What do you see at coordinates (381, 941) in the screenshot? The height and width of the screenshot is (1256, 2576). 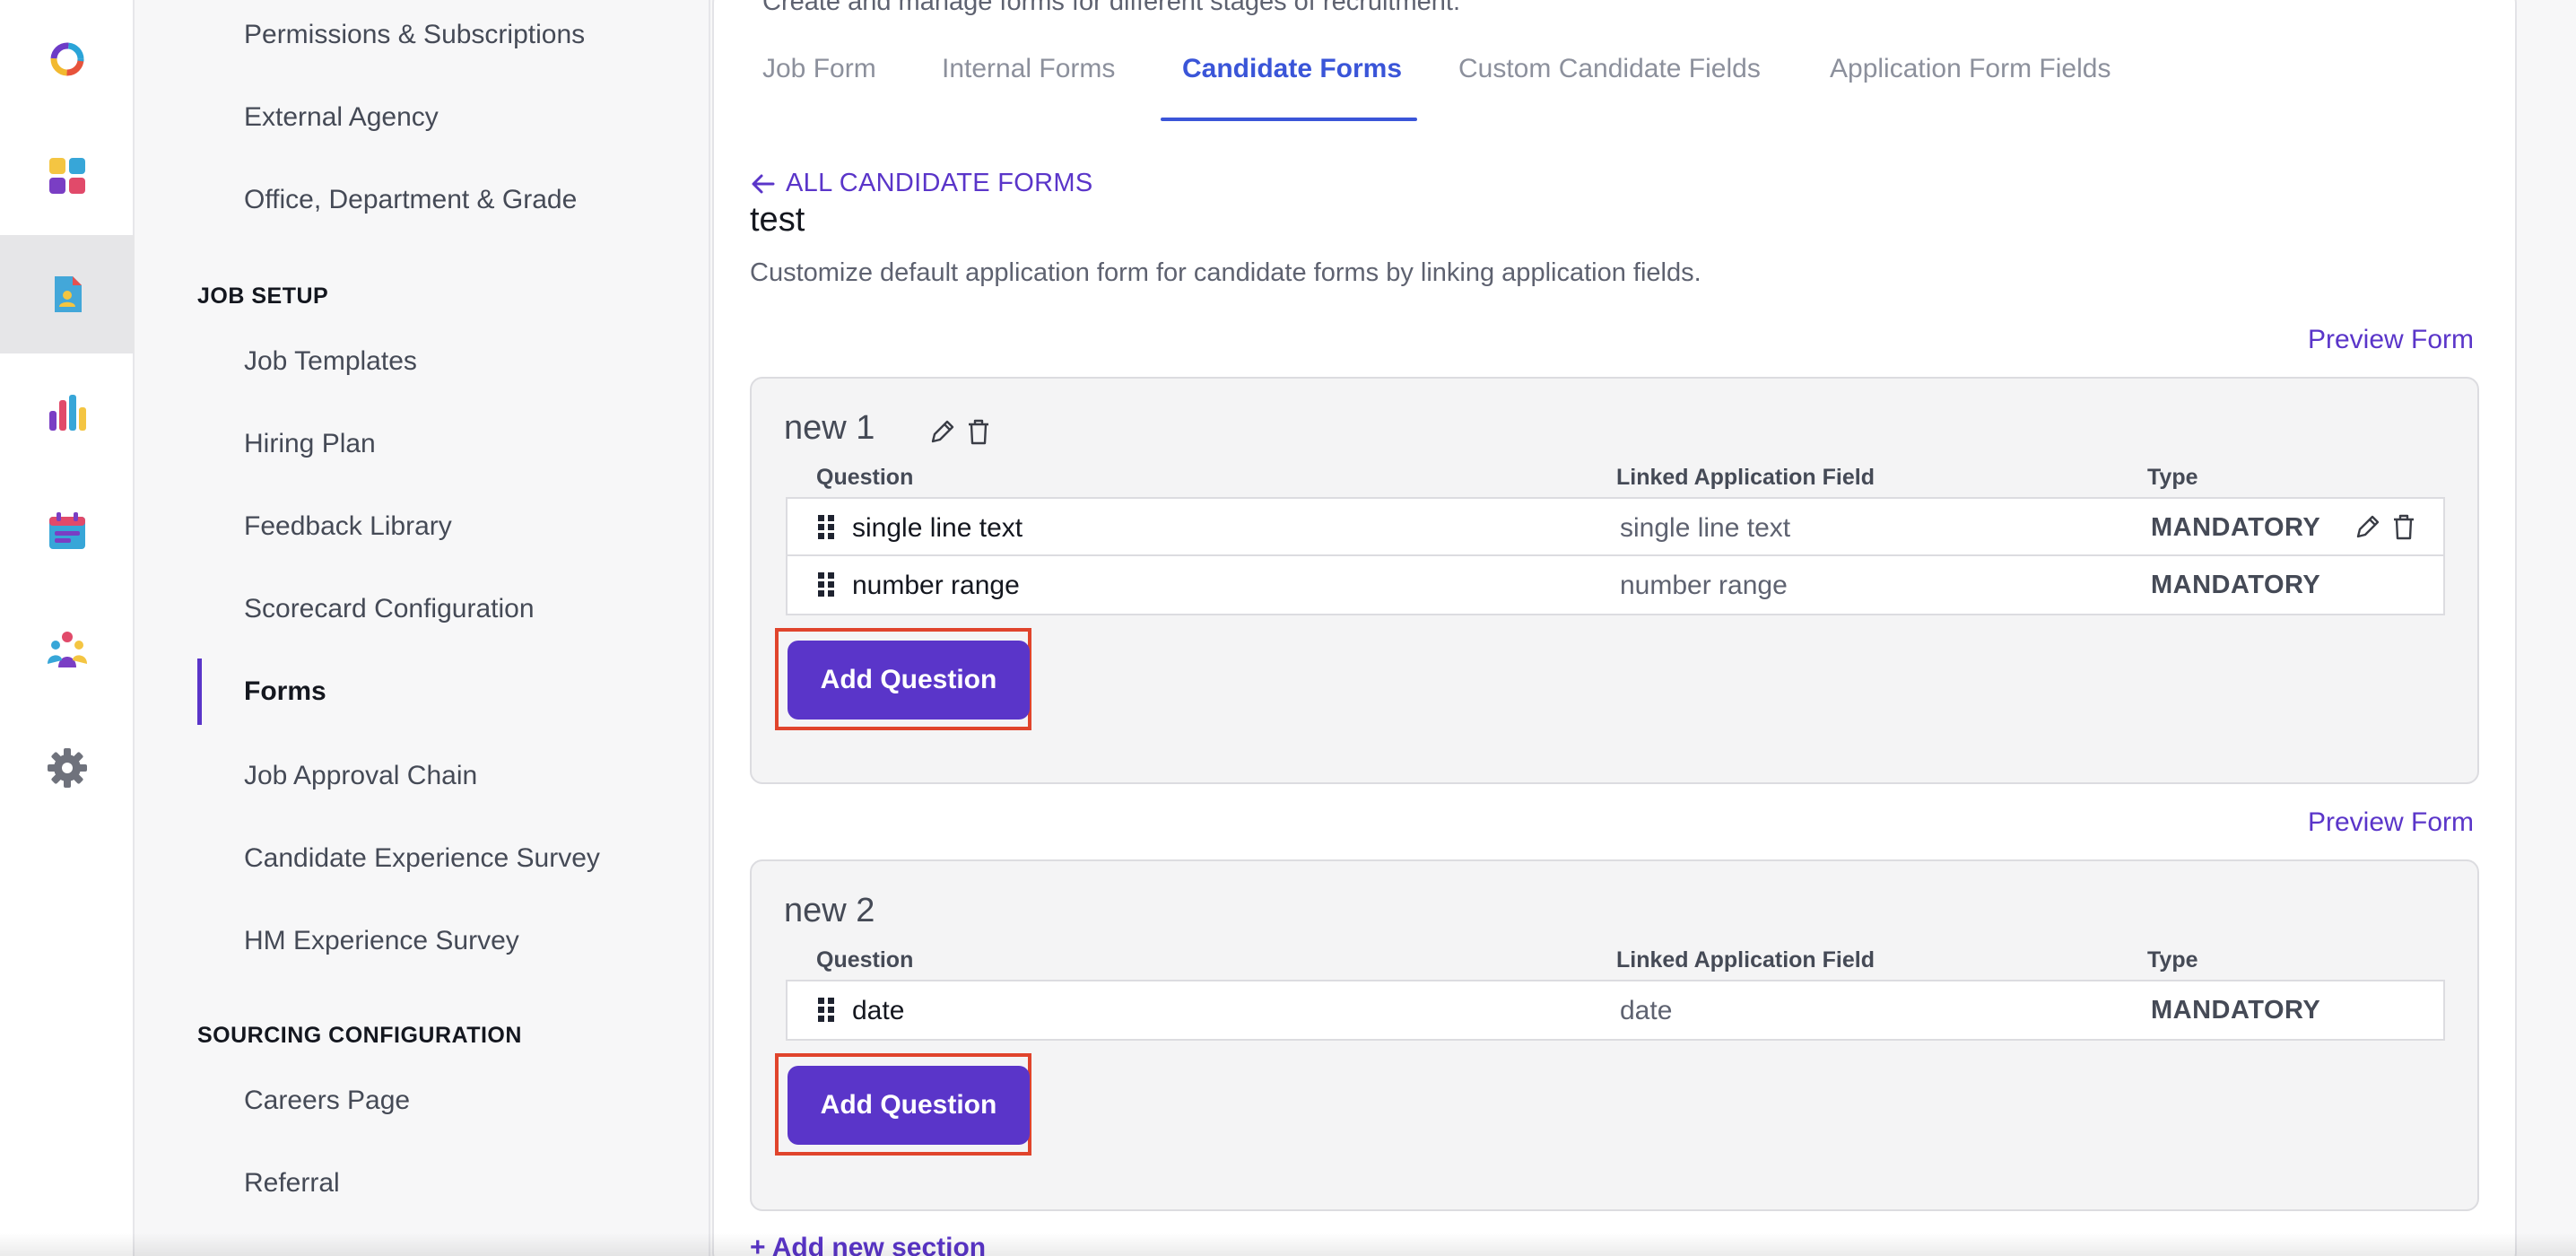 I see `nav-item-hm-survey: HM Experience Survey` at bounding box center [381, 941].